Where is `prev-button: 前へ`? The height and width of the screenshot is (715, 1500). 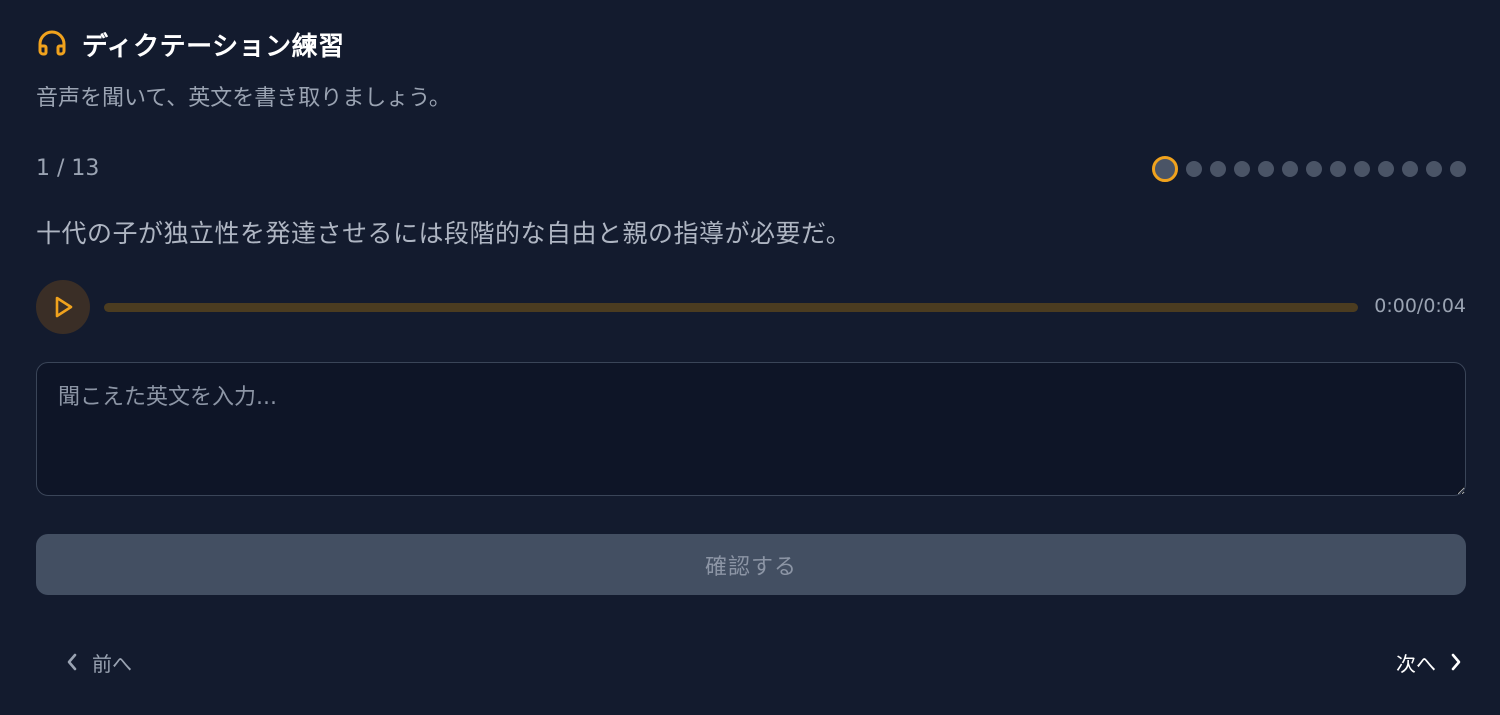 prev-button: 前へ is located at coordinates (97, 662).